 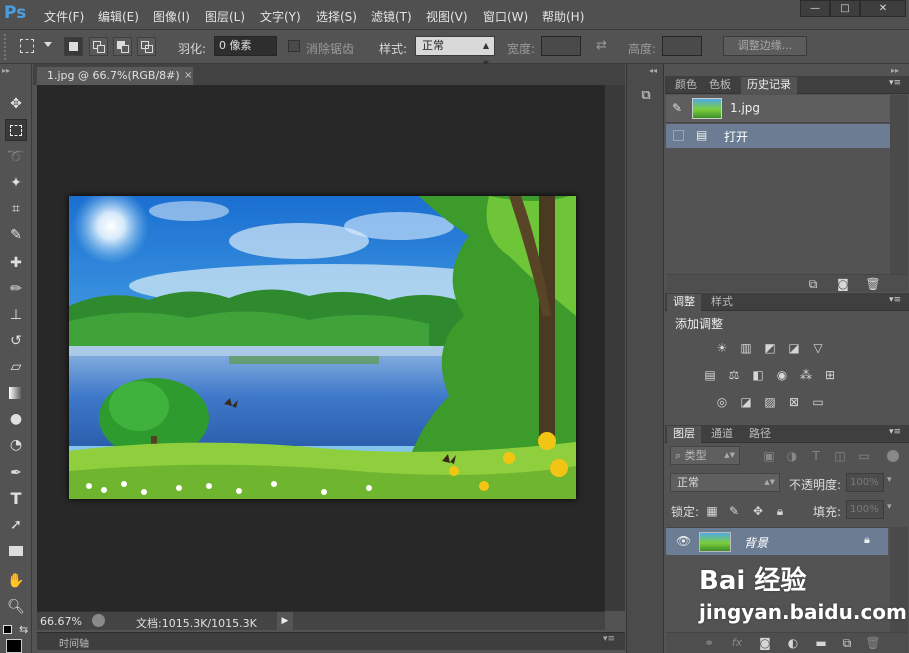 What do you see at coordinates (813, 284) in the screenshot?
I see `new-document-from-state-icon: ⧉` at bounding box center [813, 284].